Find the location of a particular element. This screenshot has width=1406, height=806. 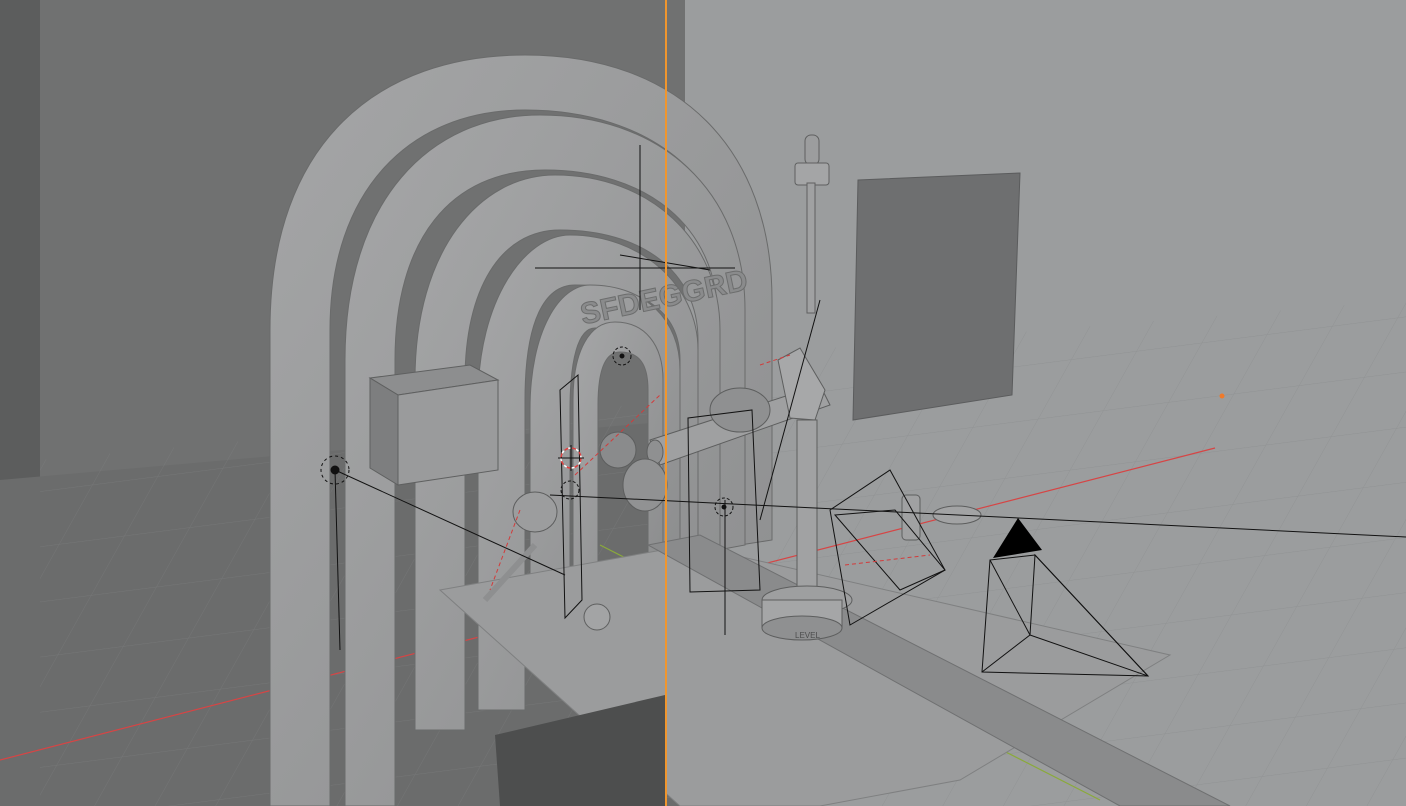

cube-object is located at coordinates (434, 425).